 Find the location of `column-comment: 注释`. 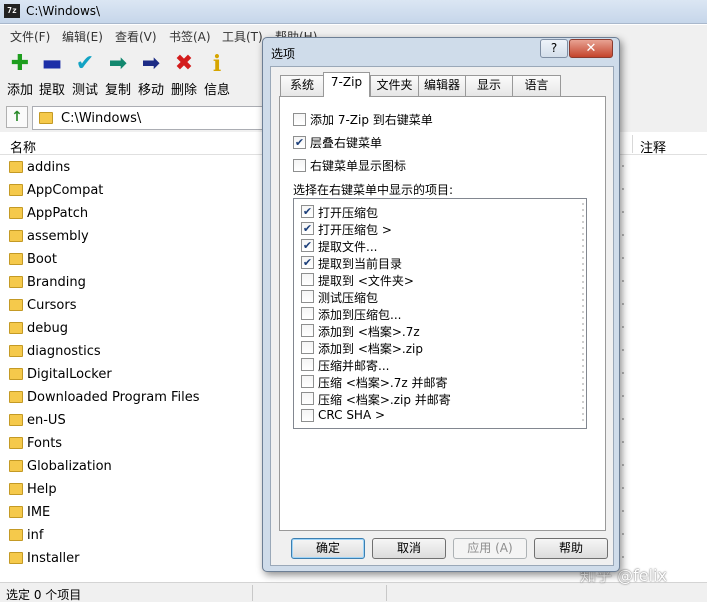

column-comment: 注释 is located at coordinates (653, 146).